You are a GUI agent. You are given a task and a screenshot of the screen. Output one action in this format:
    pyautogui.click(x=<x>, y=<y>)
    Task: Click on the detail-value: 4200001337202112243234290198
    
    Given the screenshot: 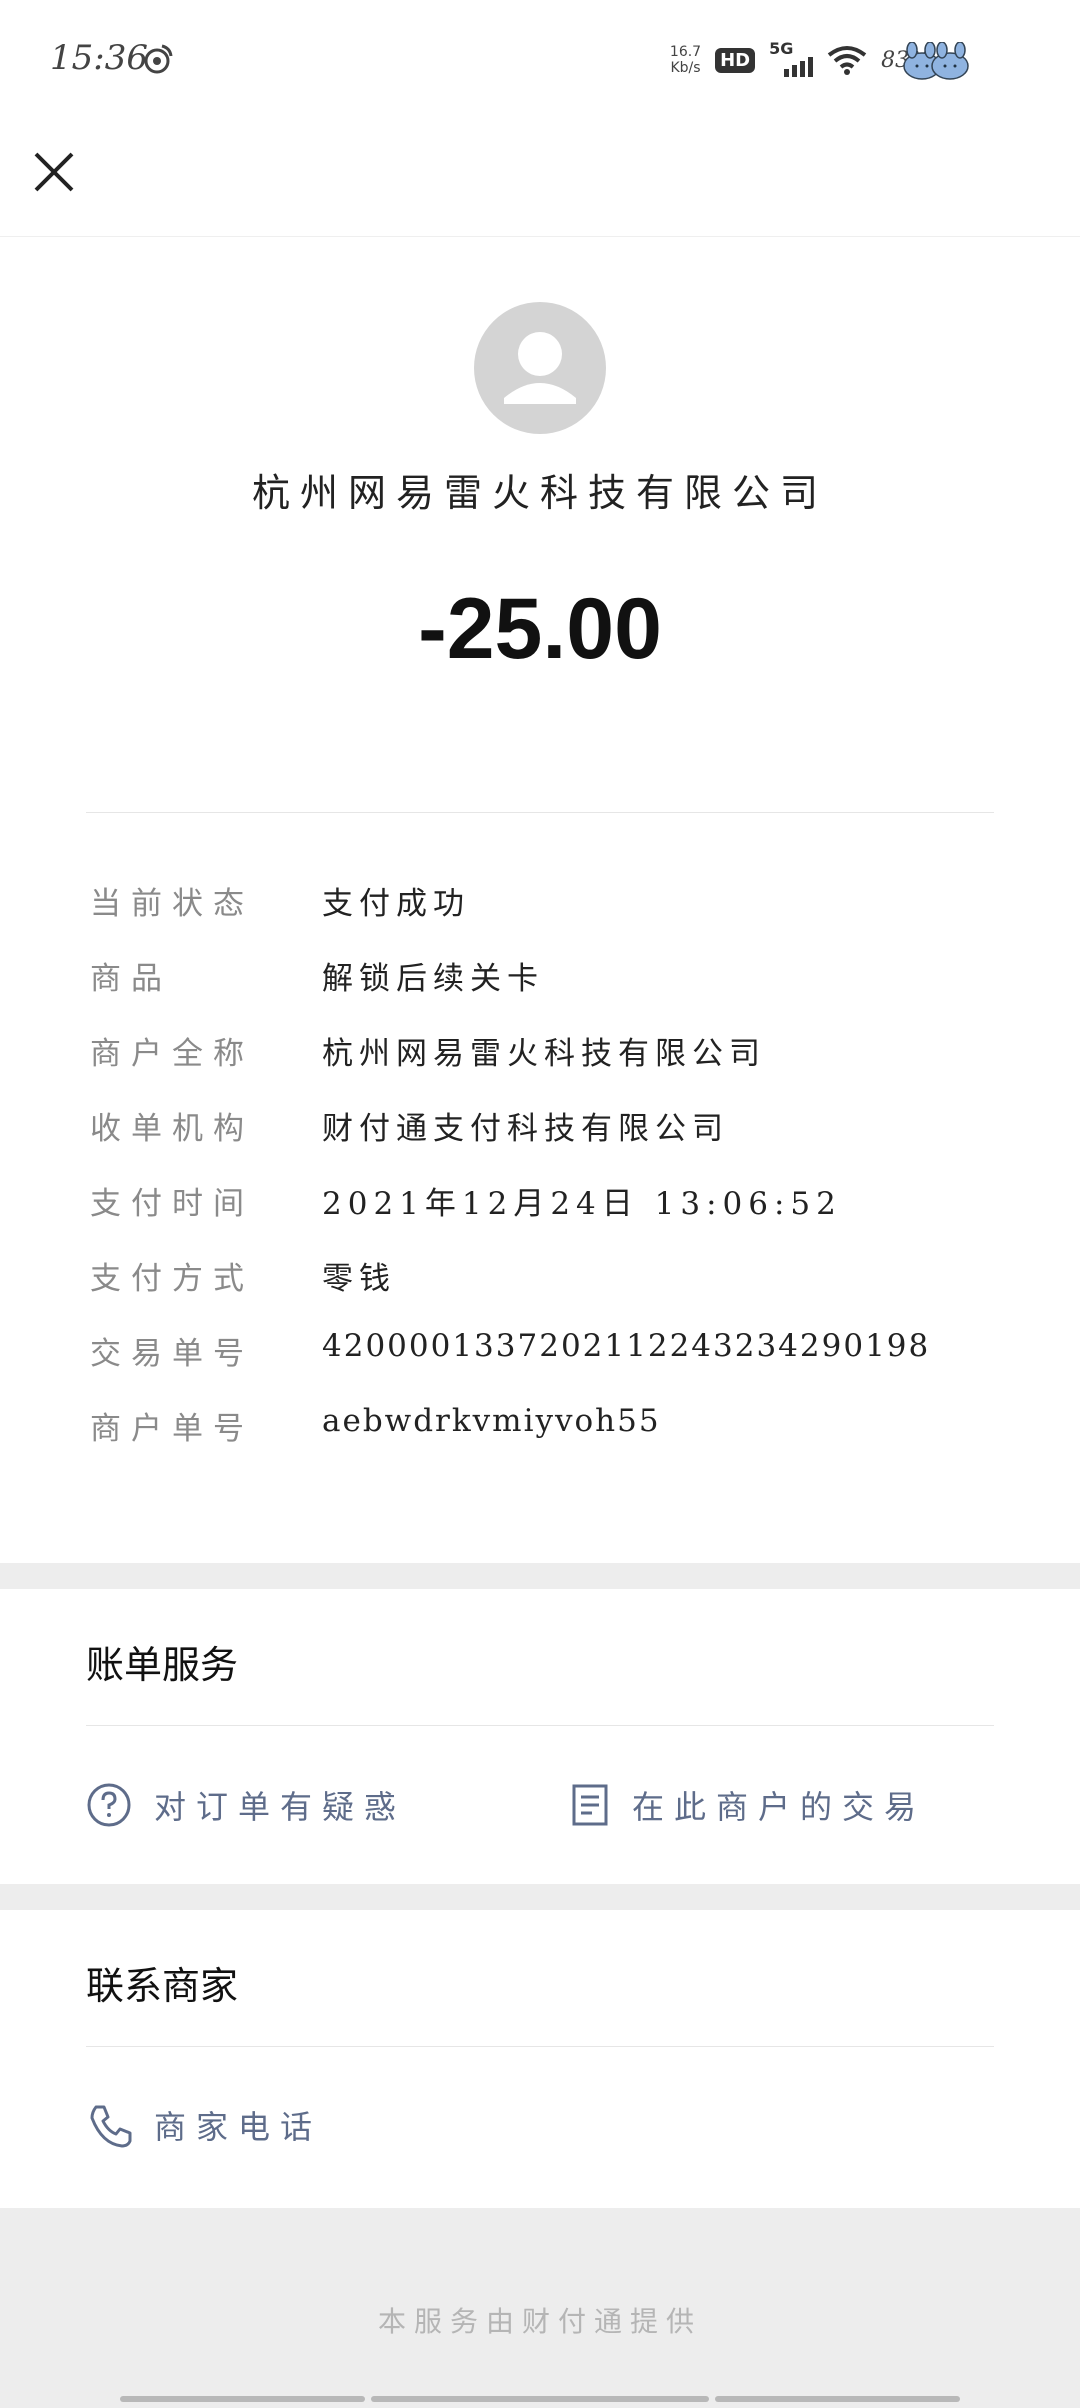 What is the action you would take?
    pyautogui.click(x=626, y=1346)
    